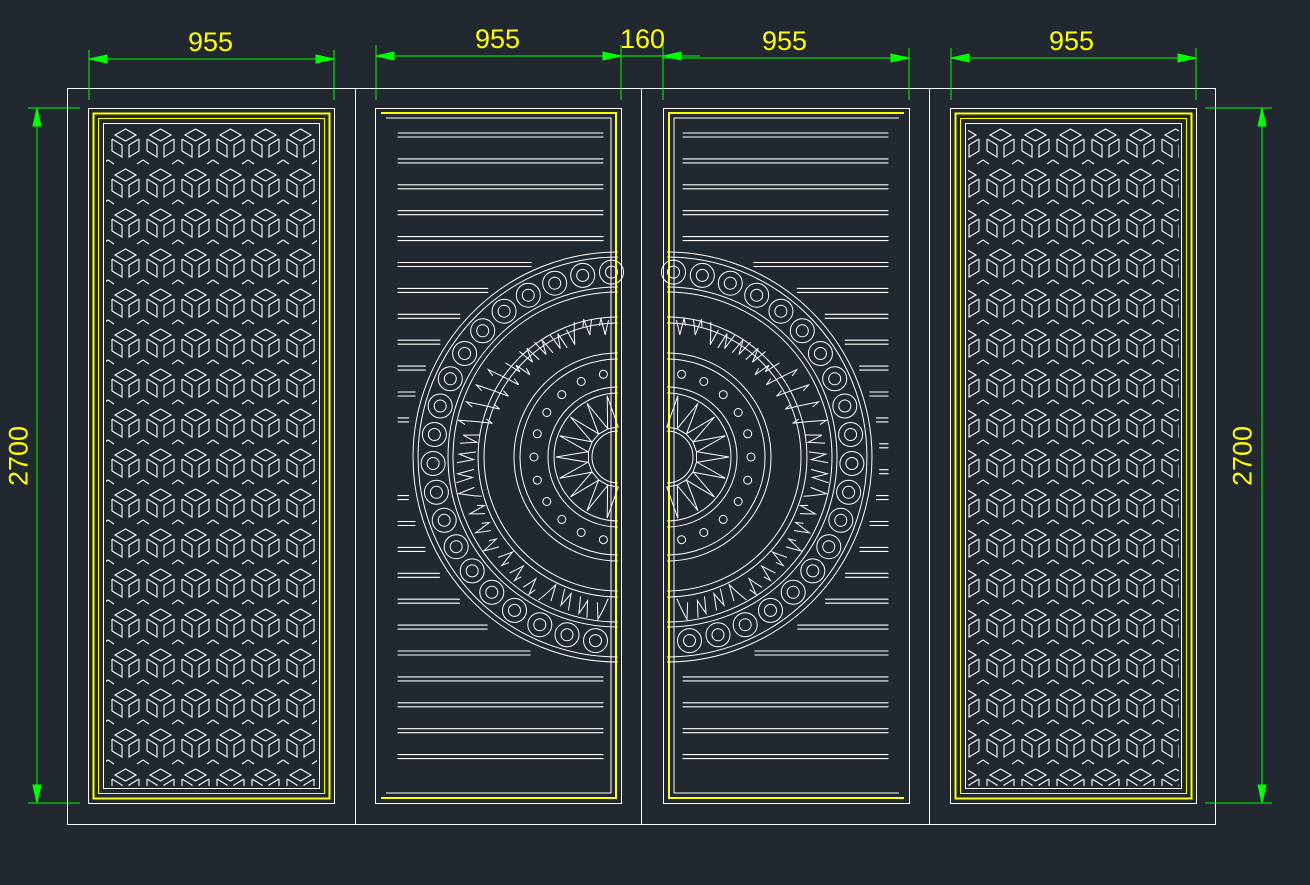 This screenshot has height=885, width=1310. I want to click on panel-right, so click(1073, 456).